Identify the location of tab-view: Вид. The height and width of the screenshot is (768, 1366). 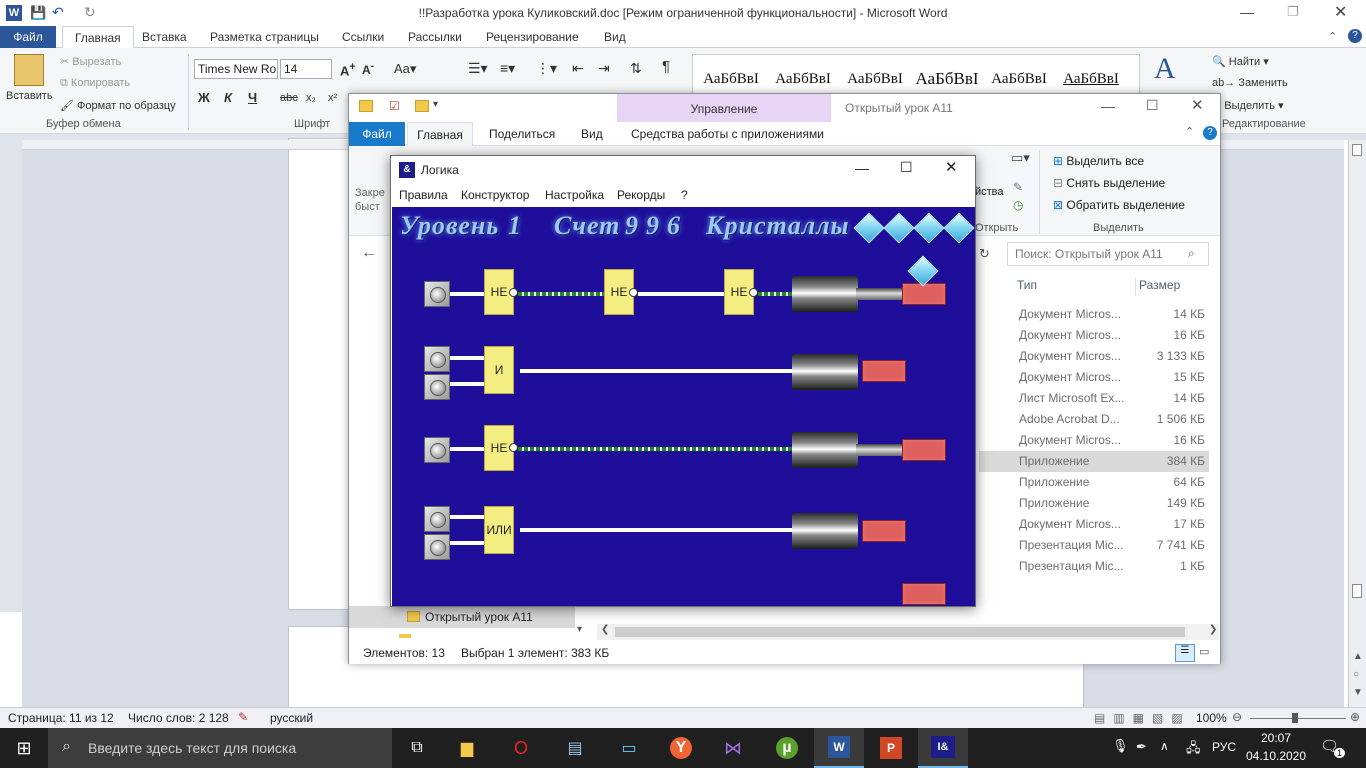
(615, 37).